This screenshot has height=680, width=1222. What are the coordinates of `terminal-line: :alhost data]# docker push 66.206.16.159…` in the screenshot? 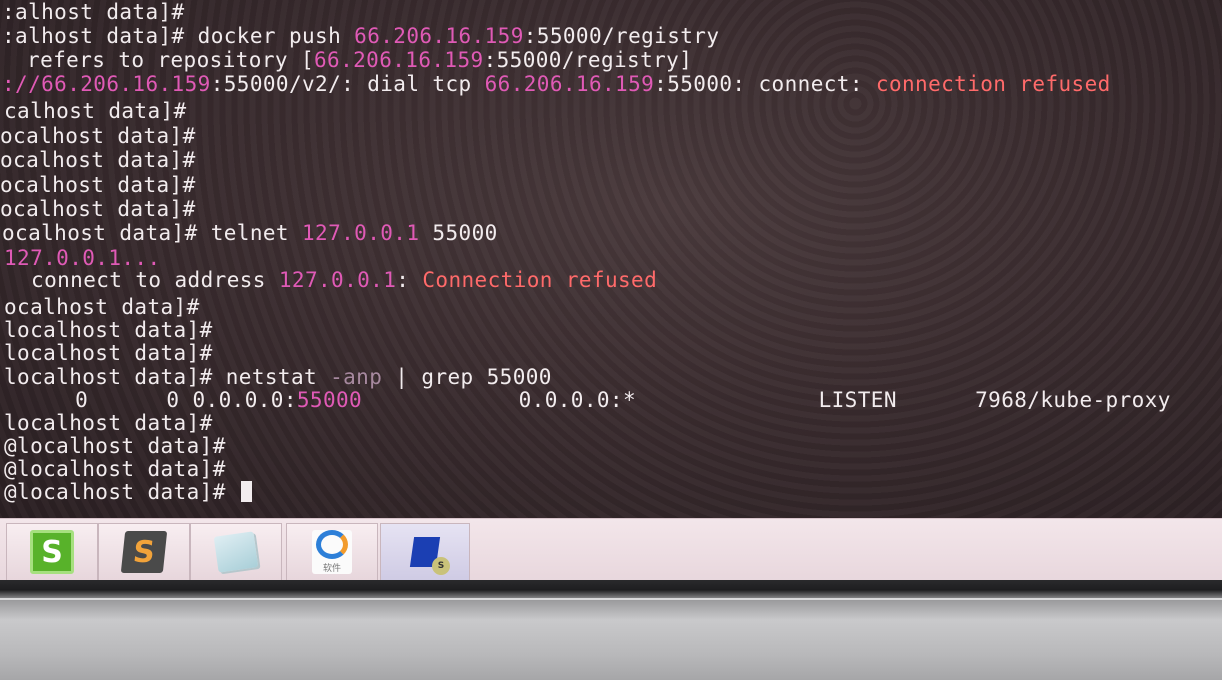 It's located at (360, 36).